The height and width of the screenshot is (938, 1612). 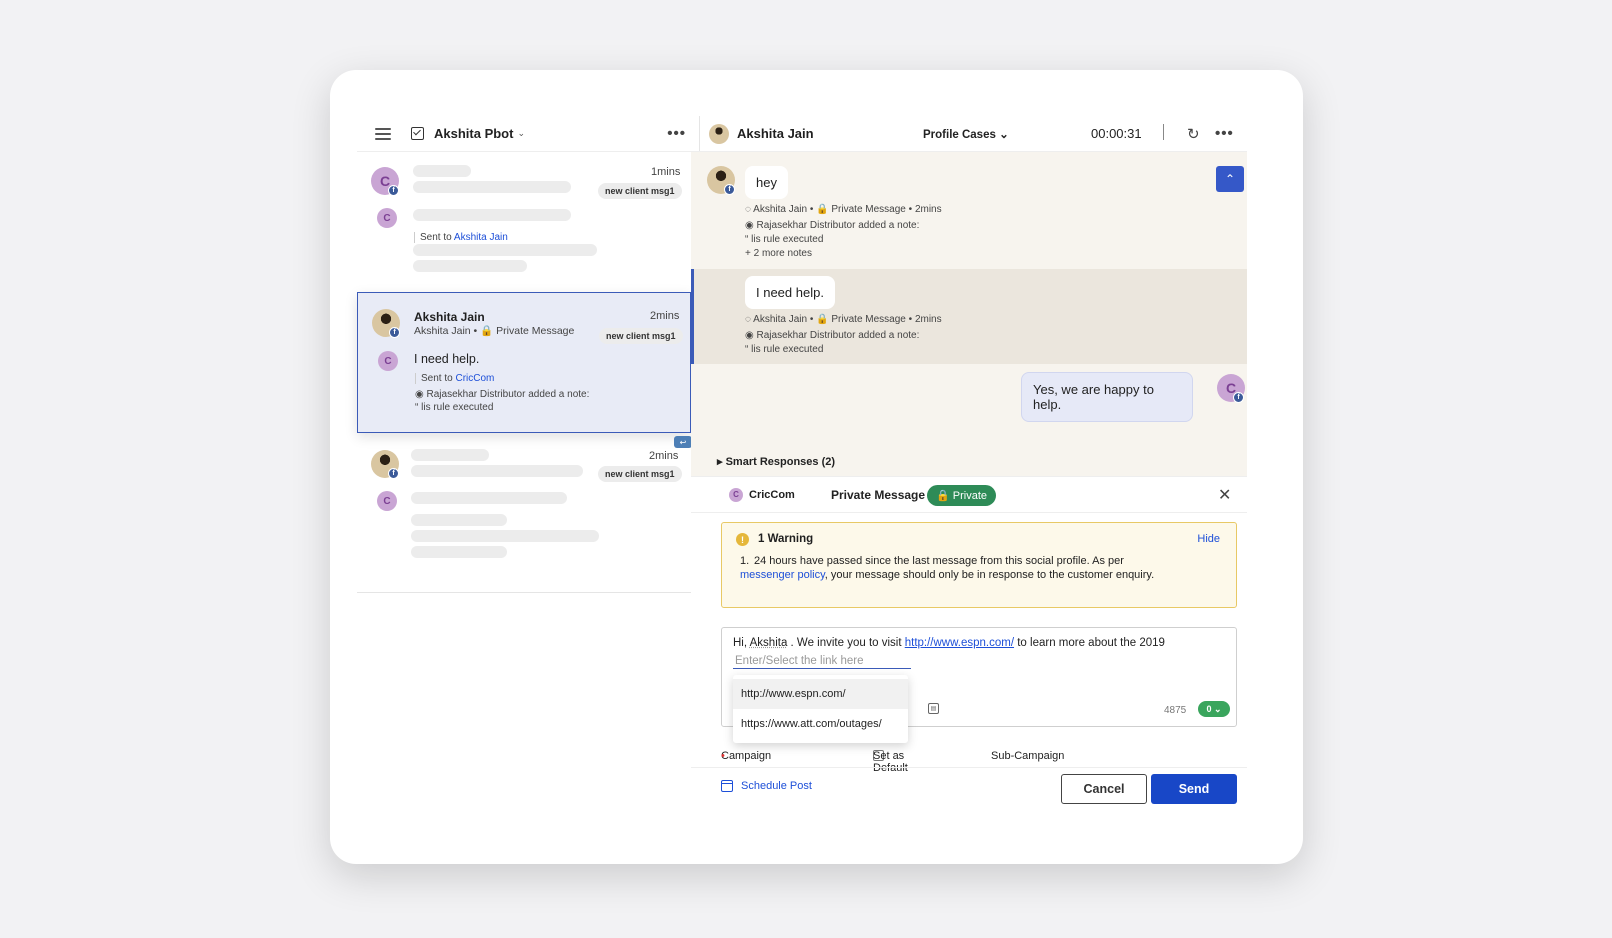 I want to click on message-bubble-outgoing: Yes, we are happy to help., so click(x=1107, y=397).